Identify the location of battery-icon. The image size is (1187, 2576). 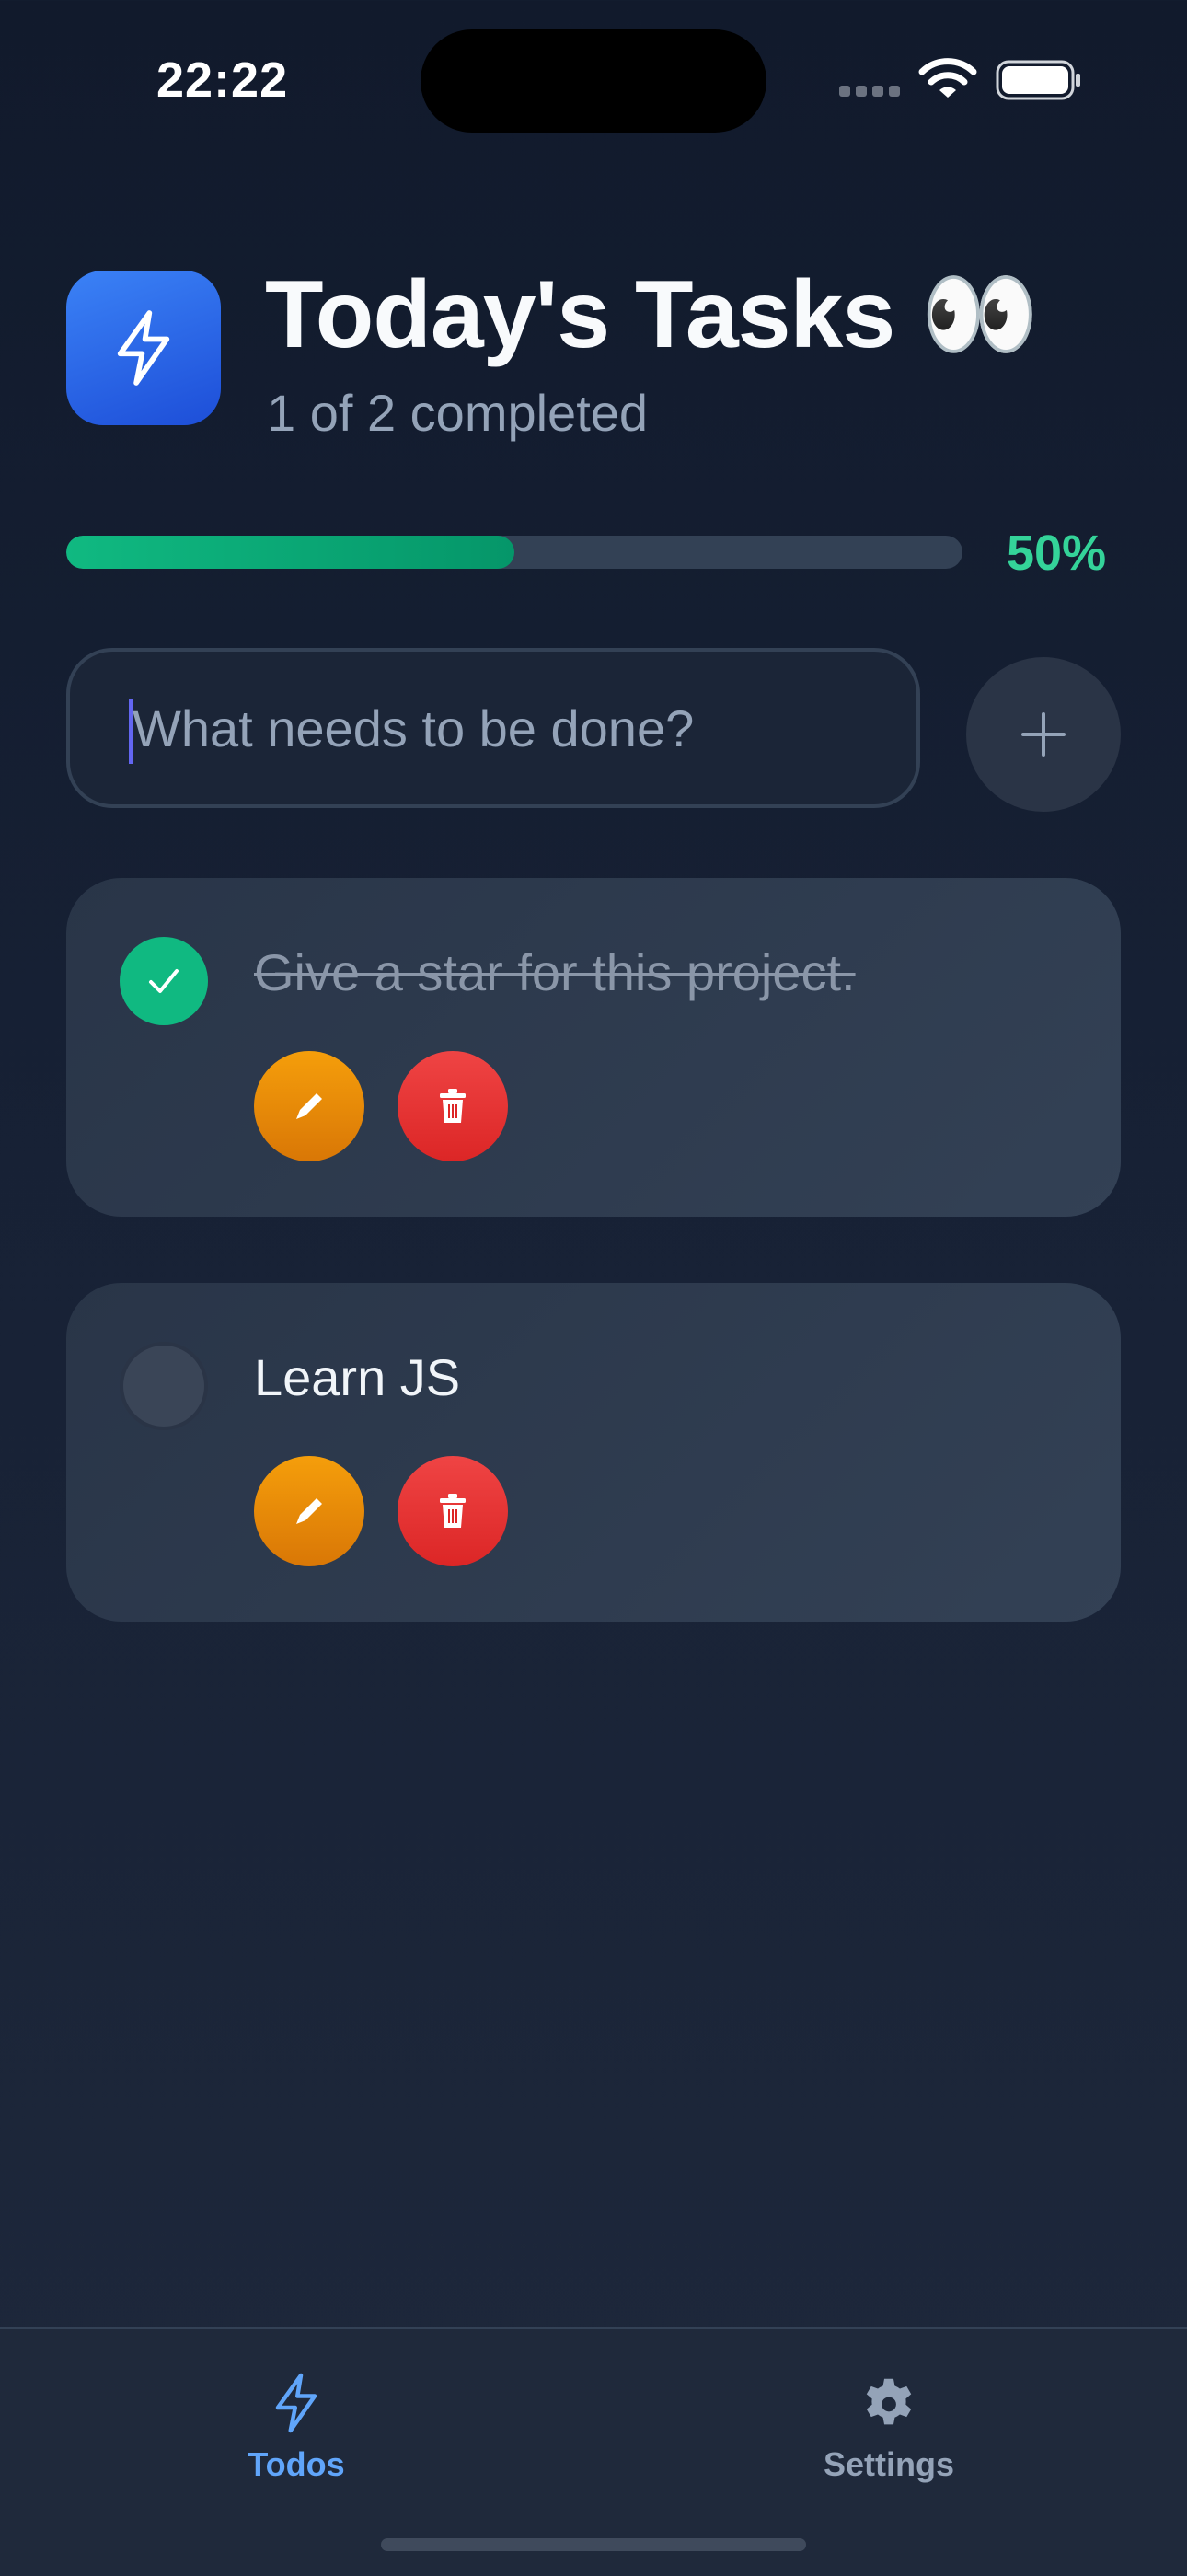
(1038, 80).